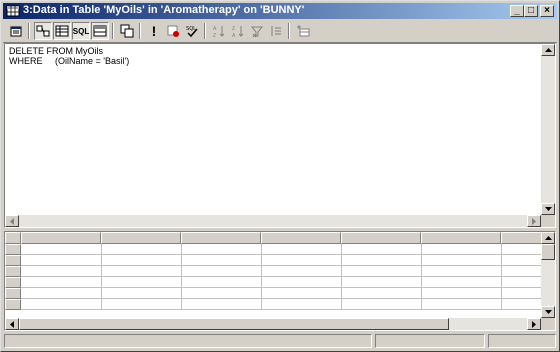  I want to click on change-type-icon, so click(127, 31).